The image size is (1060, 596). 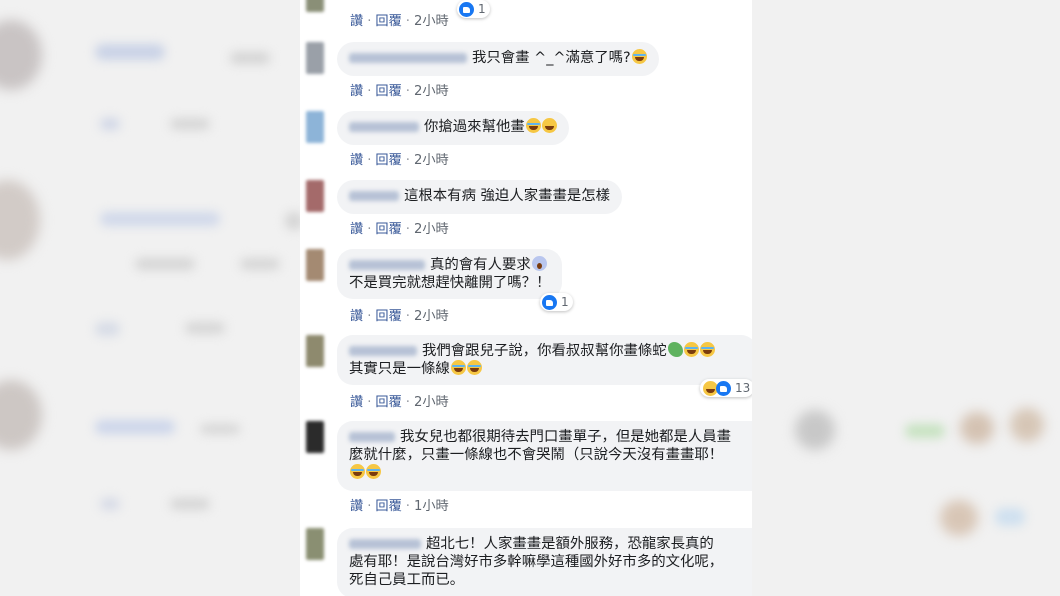 I want to click on comment-text: 你搶過來幫他畫, so click(x=474, y=127).